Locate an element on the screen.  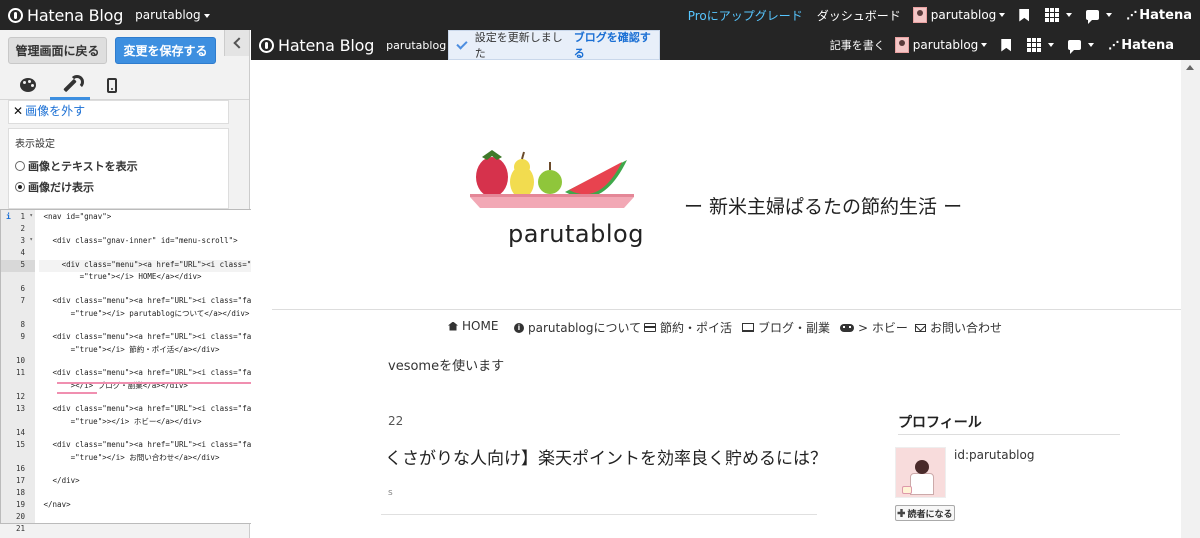
nav-item-hobby: > ホビー is located at coordinates (874, 327).